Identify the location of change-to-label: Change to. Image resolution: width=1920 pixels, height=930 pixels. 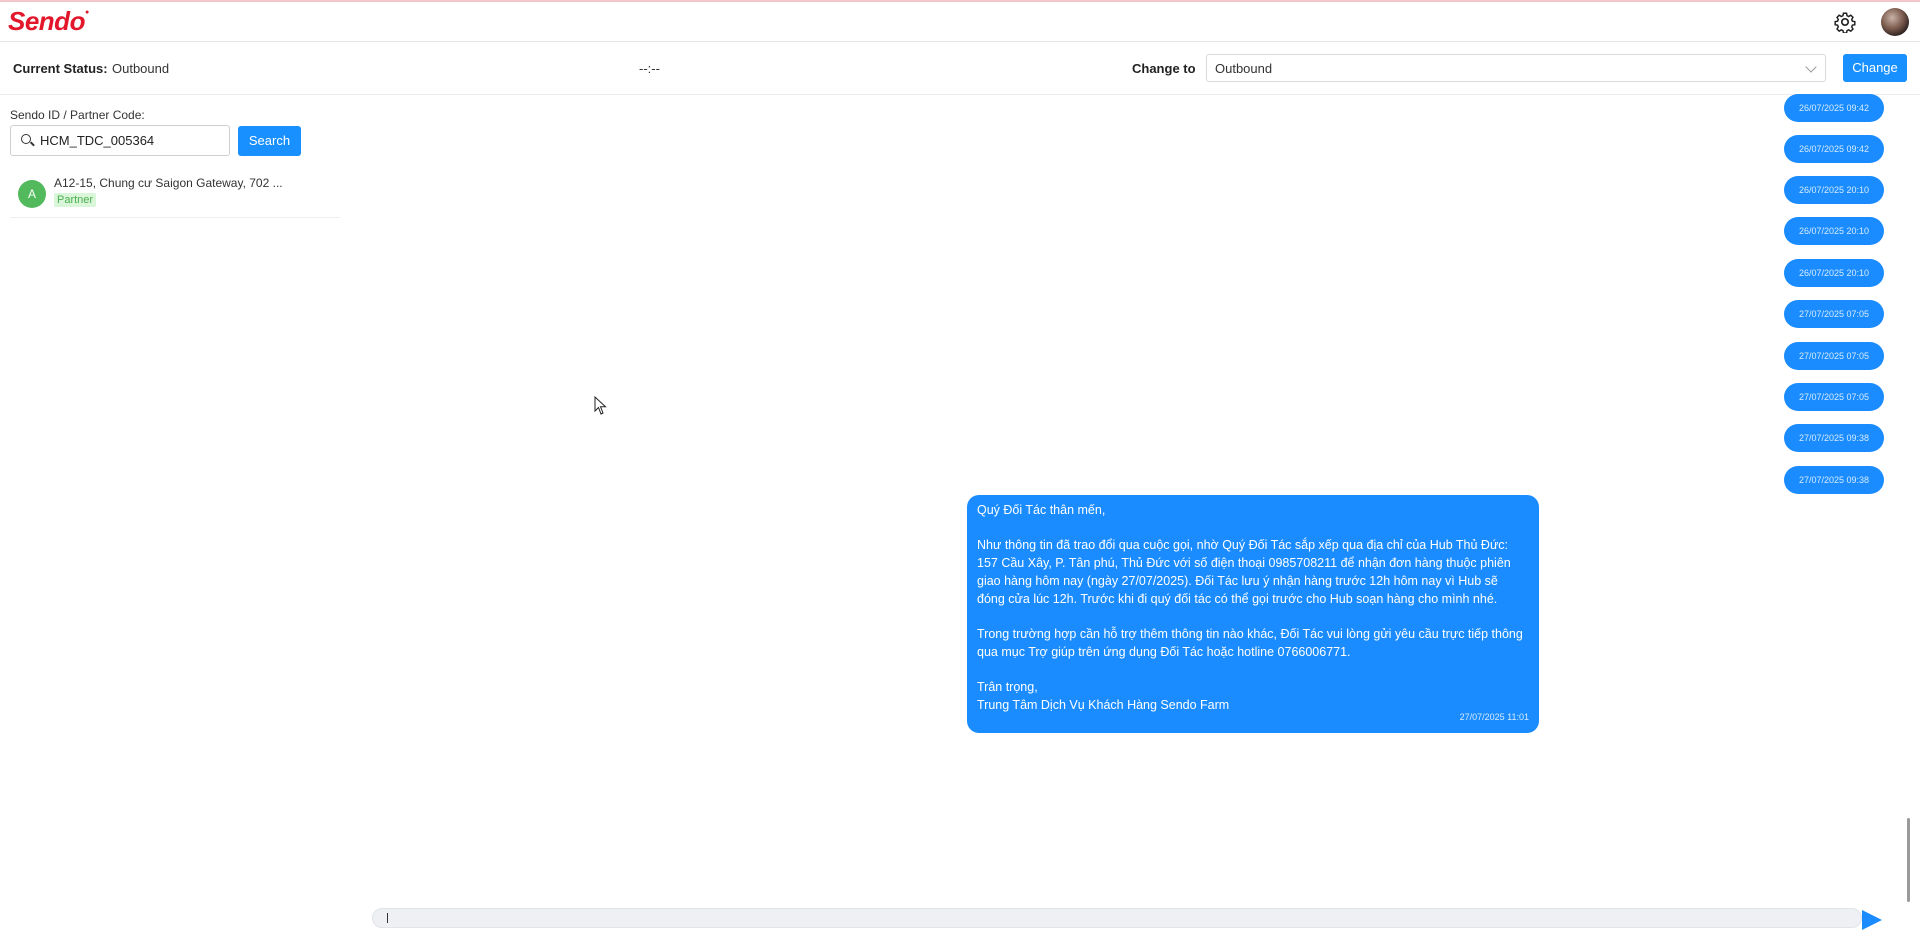
(1164, 68).